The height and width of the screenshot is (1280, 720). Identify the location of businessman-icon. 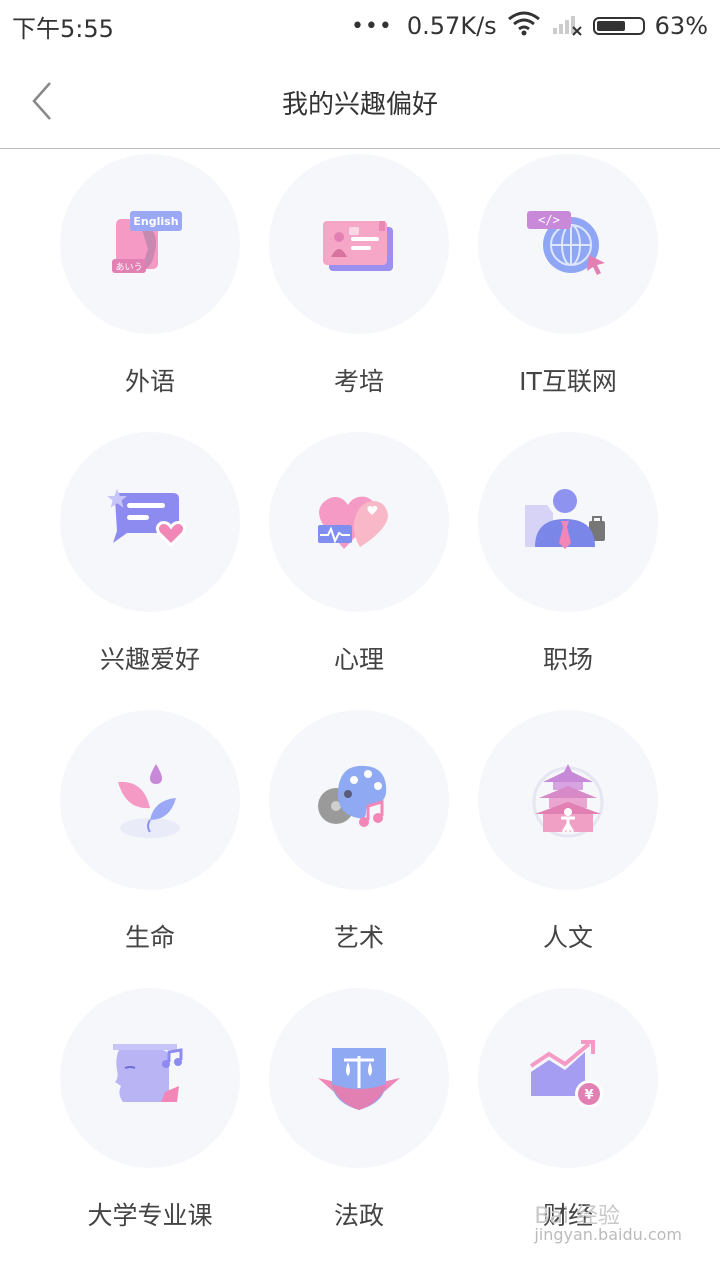
(565, 519).